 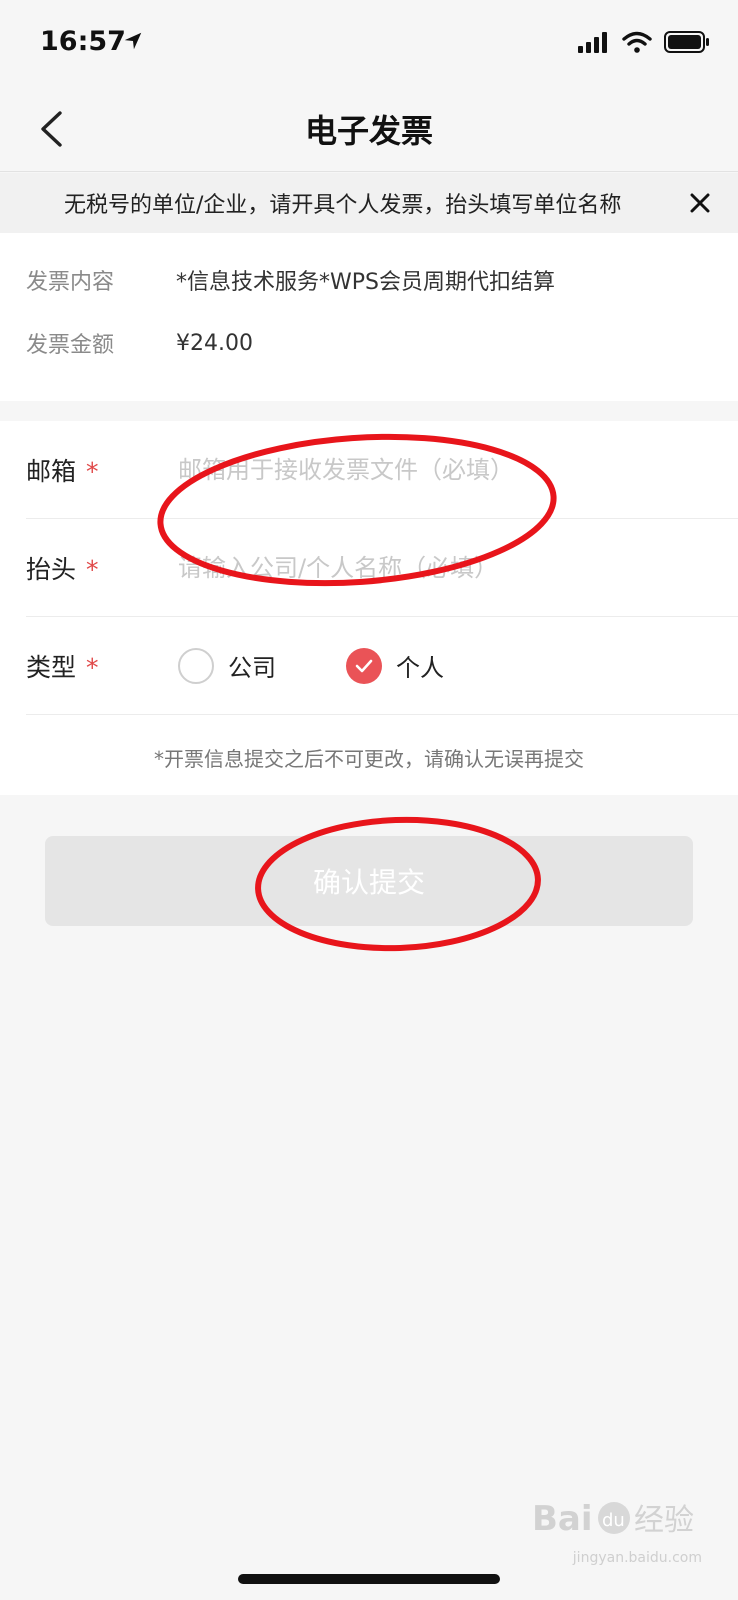 What do you see at coordinates (369, 1579) in the screenshot?
I see `home-indicator` at bounding box center [369, 1579].